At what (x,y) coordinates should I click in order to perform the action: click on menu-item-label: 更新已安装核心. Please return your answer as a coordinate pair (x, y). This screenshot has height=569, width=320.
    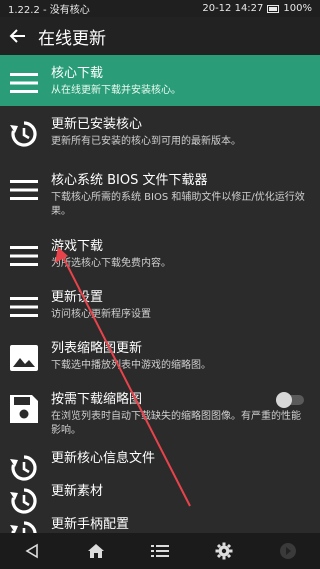
    Looking at the image, I should click on (97, 124).